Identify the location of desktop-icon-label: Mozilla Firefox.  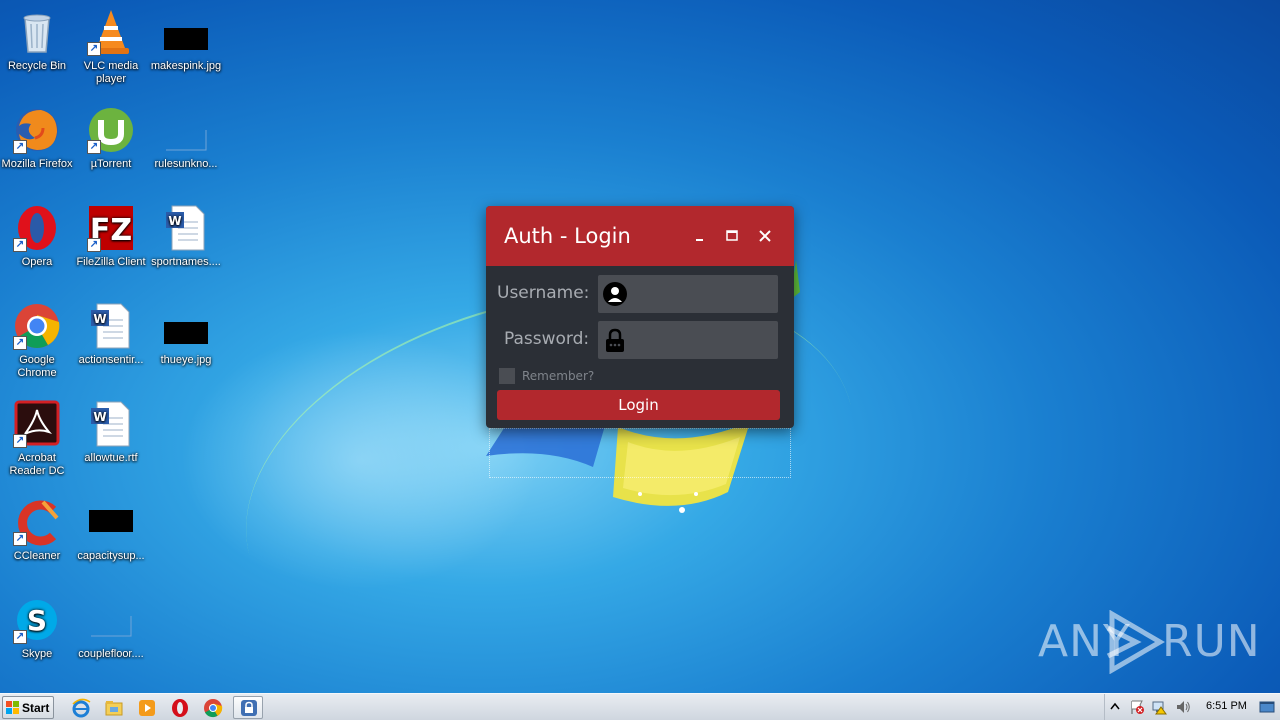
(37, 164).